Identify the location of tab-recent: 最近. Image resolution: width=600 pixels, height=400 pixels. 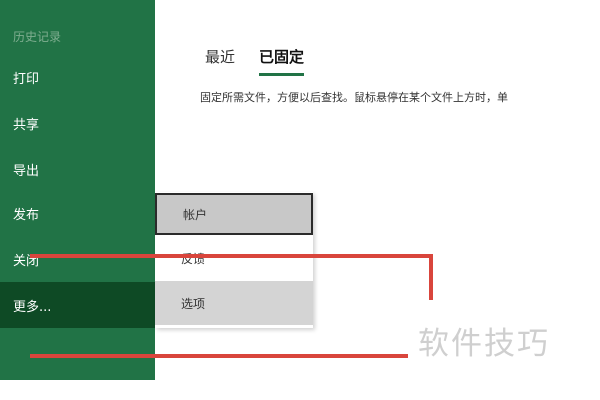
(220, 61).